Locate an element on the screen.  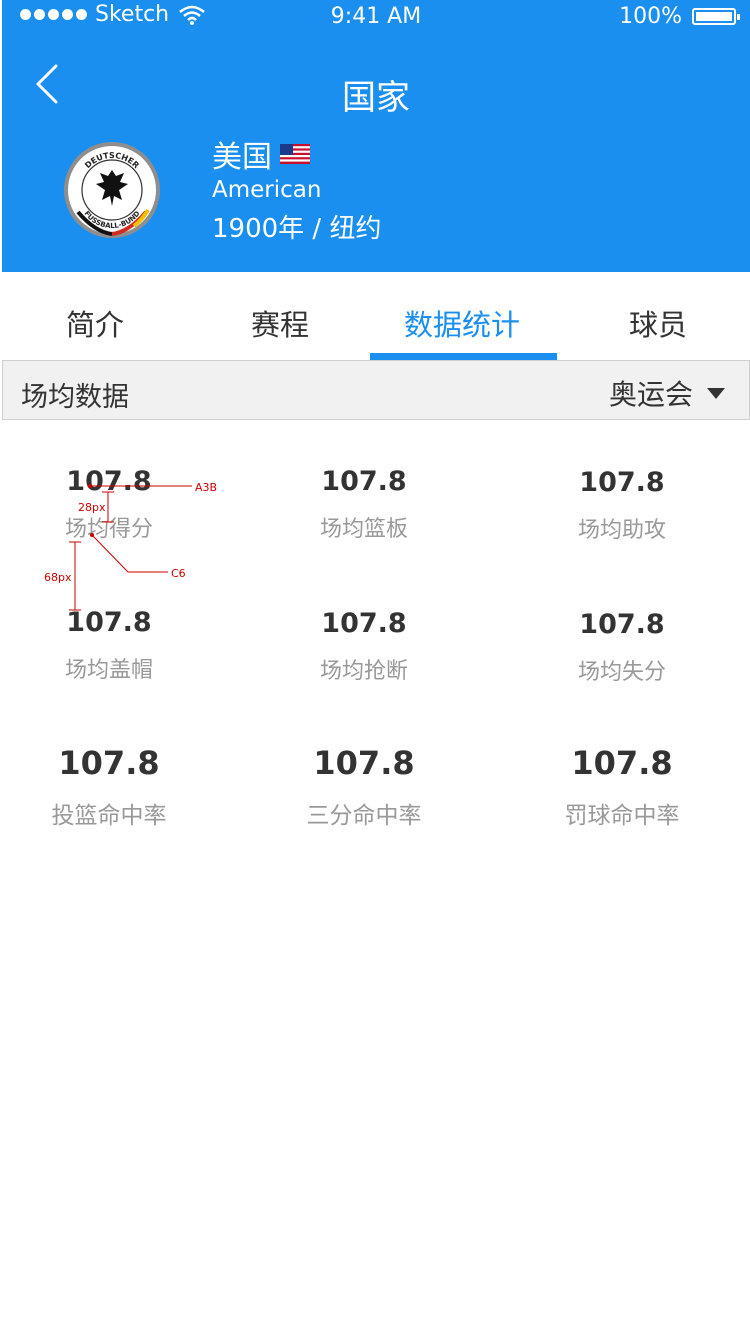
stat-fg-percentage: 107.8 投篮命中率 is located at coordinates (112, 787).